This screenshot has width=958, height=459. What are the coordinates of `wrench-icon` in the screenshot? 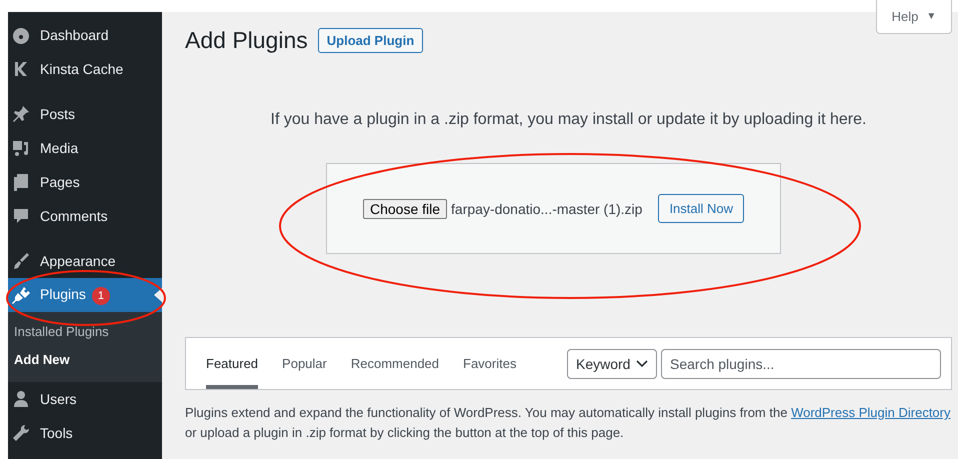 It's located at (21, 433).